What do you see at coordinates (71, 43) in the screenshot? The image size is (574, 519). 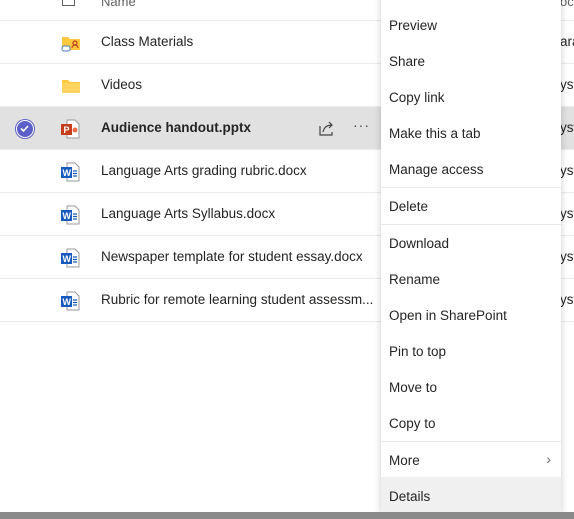 I see `shared-folder-icon` at bounding box center [71, 43].